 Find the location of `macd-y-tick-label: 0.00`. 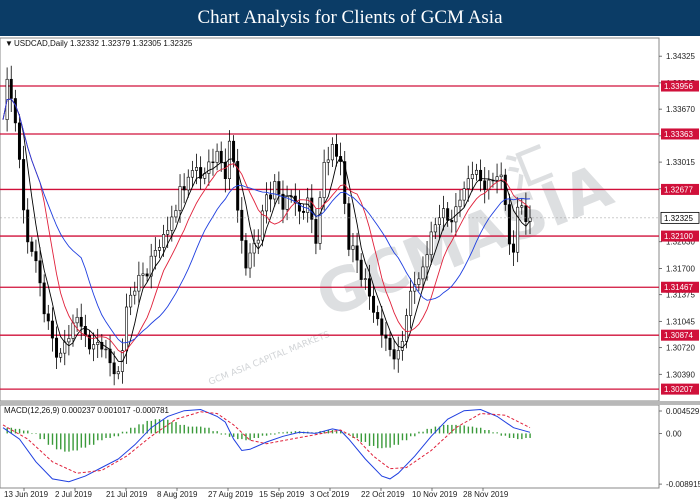

macd-y-tick-label: 0.00 is located at coordinates (674, 433).